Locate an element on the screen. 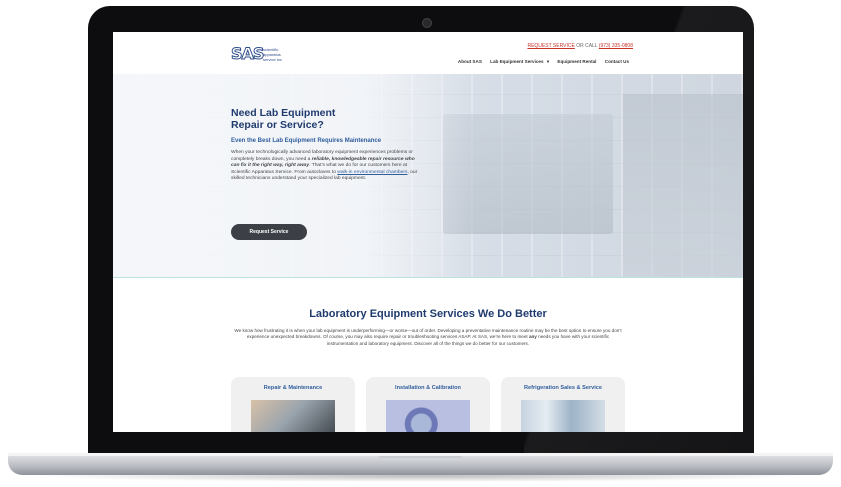 The width and height of the screenshot is (841, 487). service-card-title: Refrigeration Sales & Service is located at coordinates (563, 388).